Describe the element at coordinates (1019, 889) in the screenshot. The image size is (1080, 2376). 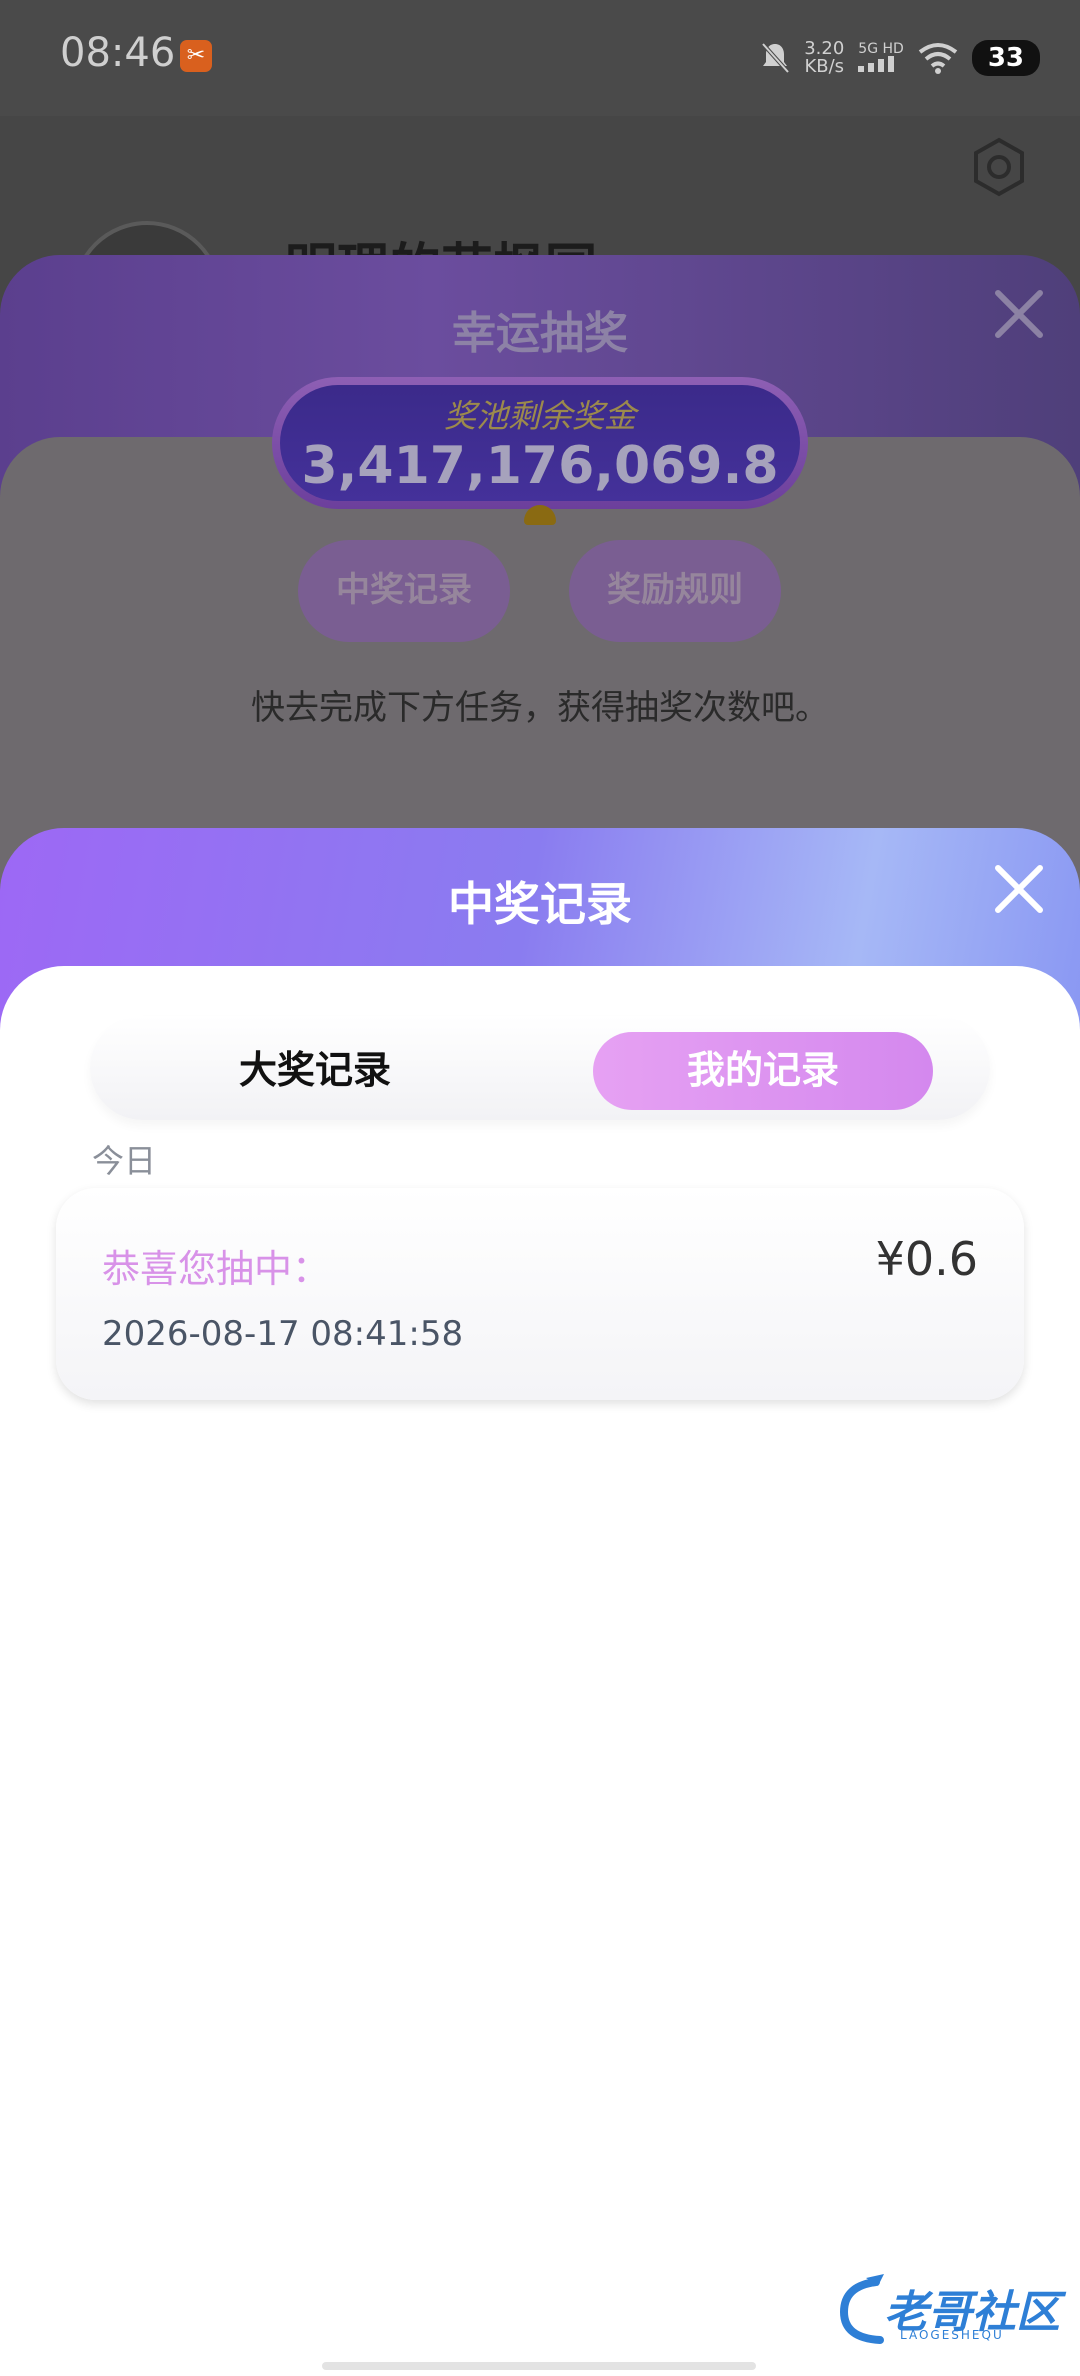
I see `close-icon` at that location.